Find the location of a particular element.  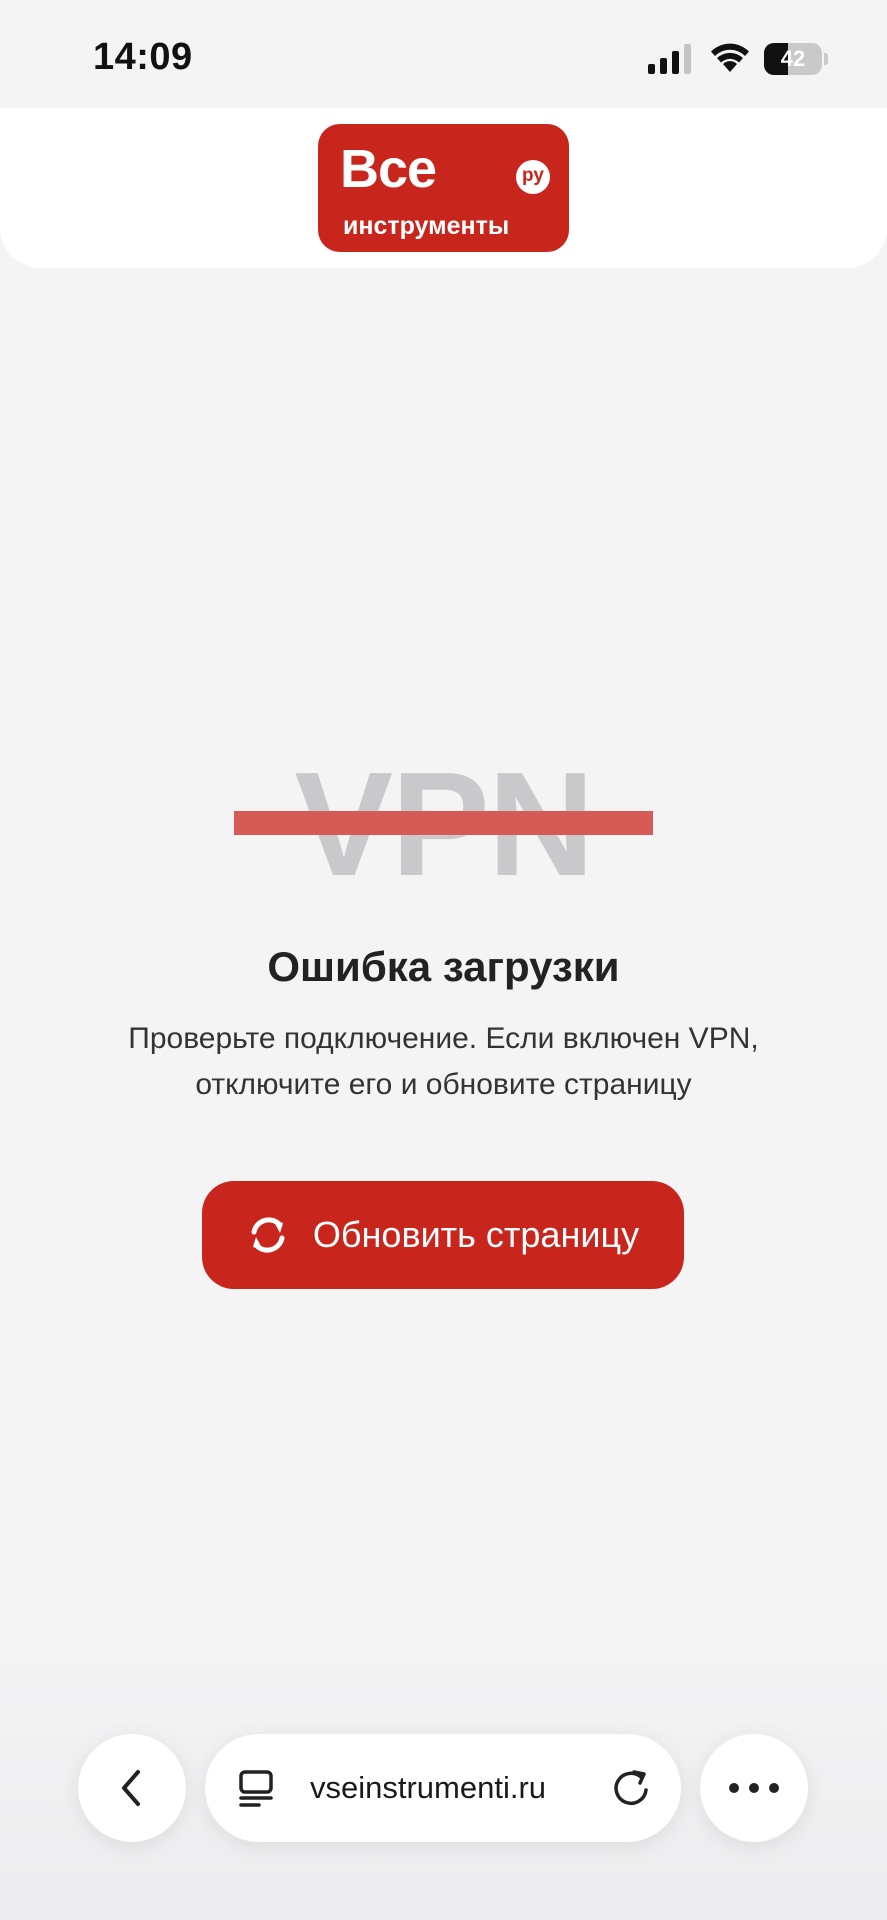

back-icon is located at coordinates (131, 1788).